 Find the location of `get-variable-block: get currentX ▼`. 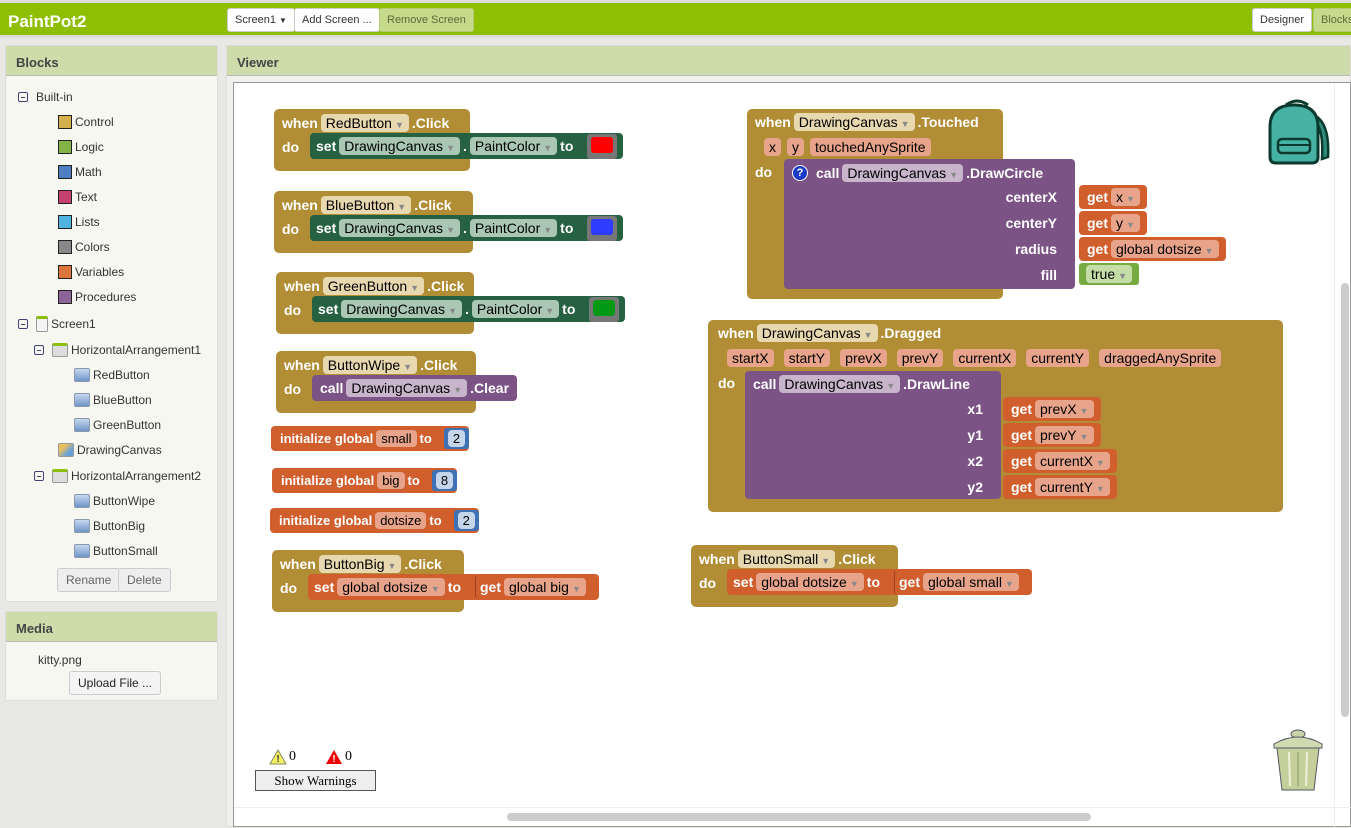

get-variable-block: get currentX ▼ is located at coordinates (1060, 461).